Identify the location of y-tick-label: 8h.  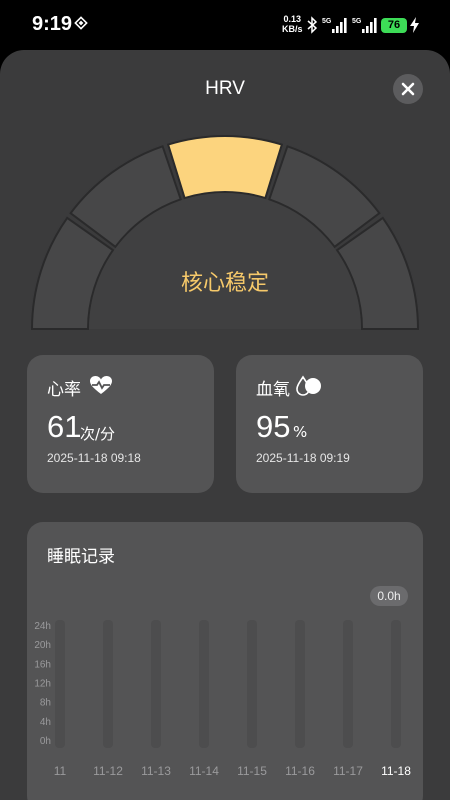
(45, 703).